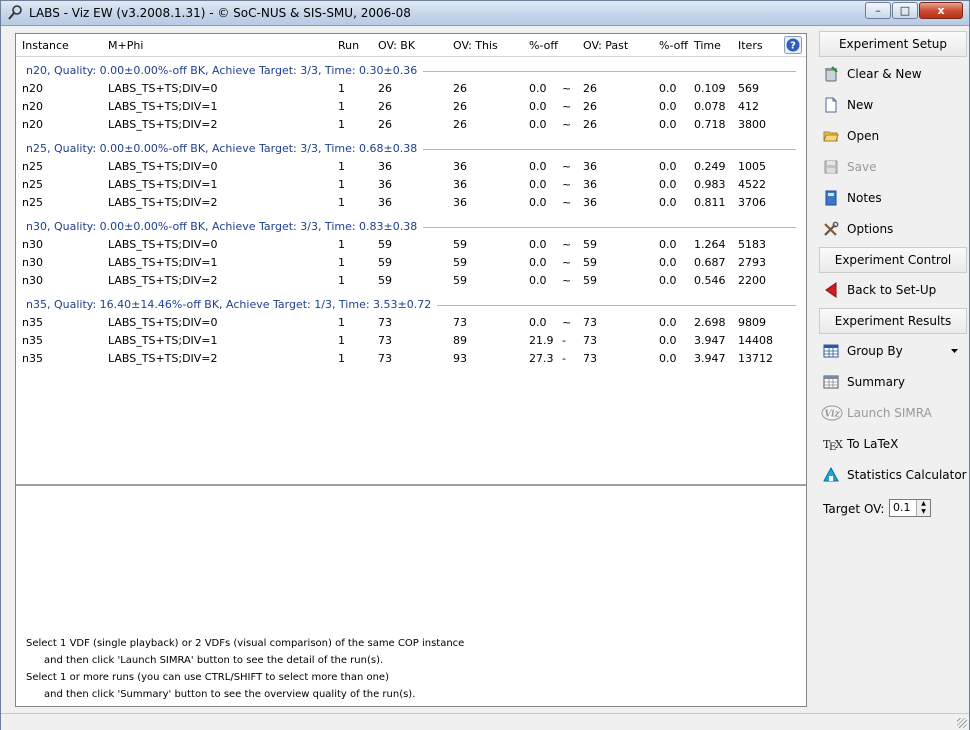  Describe the element at coordinates (923, 512) in the screenshot. I see `spinner-down-icon: ▼` at that location.